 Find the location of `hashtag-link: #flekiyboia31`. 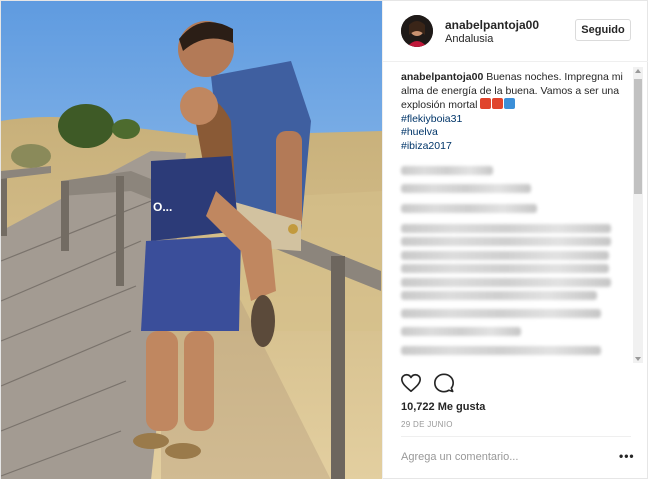

hashtag-link: #flekiyboia31 is located at coordinates (517, 120).